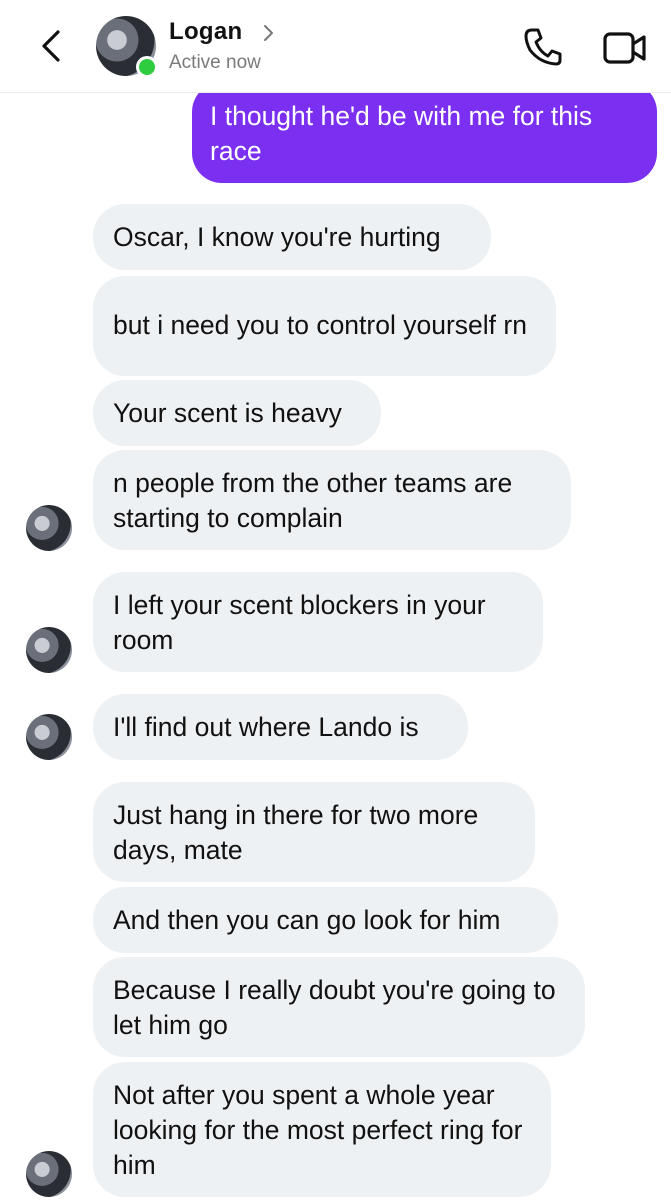  Describe the element at coordinates (268, 33) in the screenshot. I see `chevron-right-icon` at that location.